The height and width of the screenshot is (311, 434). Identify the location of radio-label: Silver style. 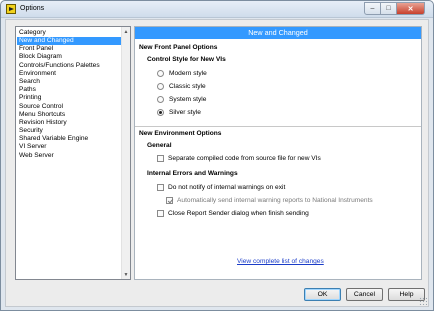
(185, 112).